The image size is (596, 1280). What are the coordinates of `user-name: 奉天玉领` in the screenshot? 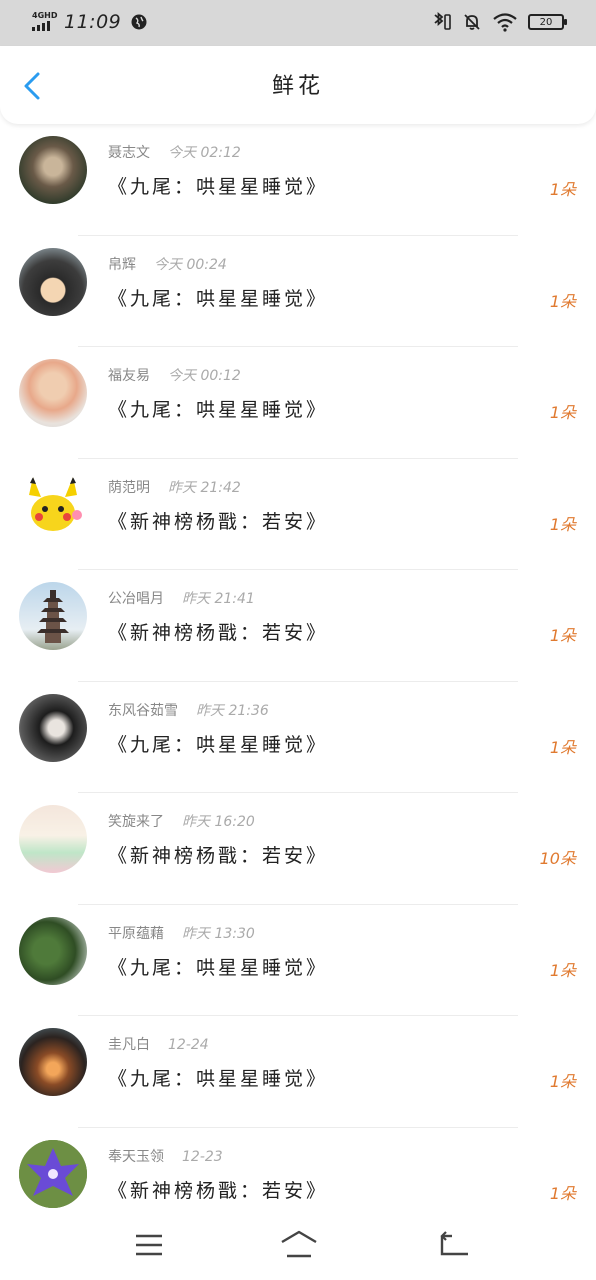 It's located at (136, 1156).